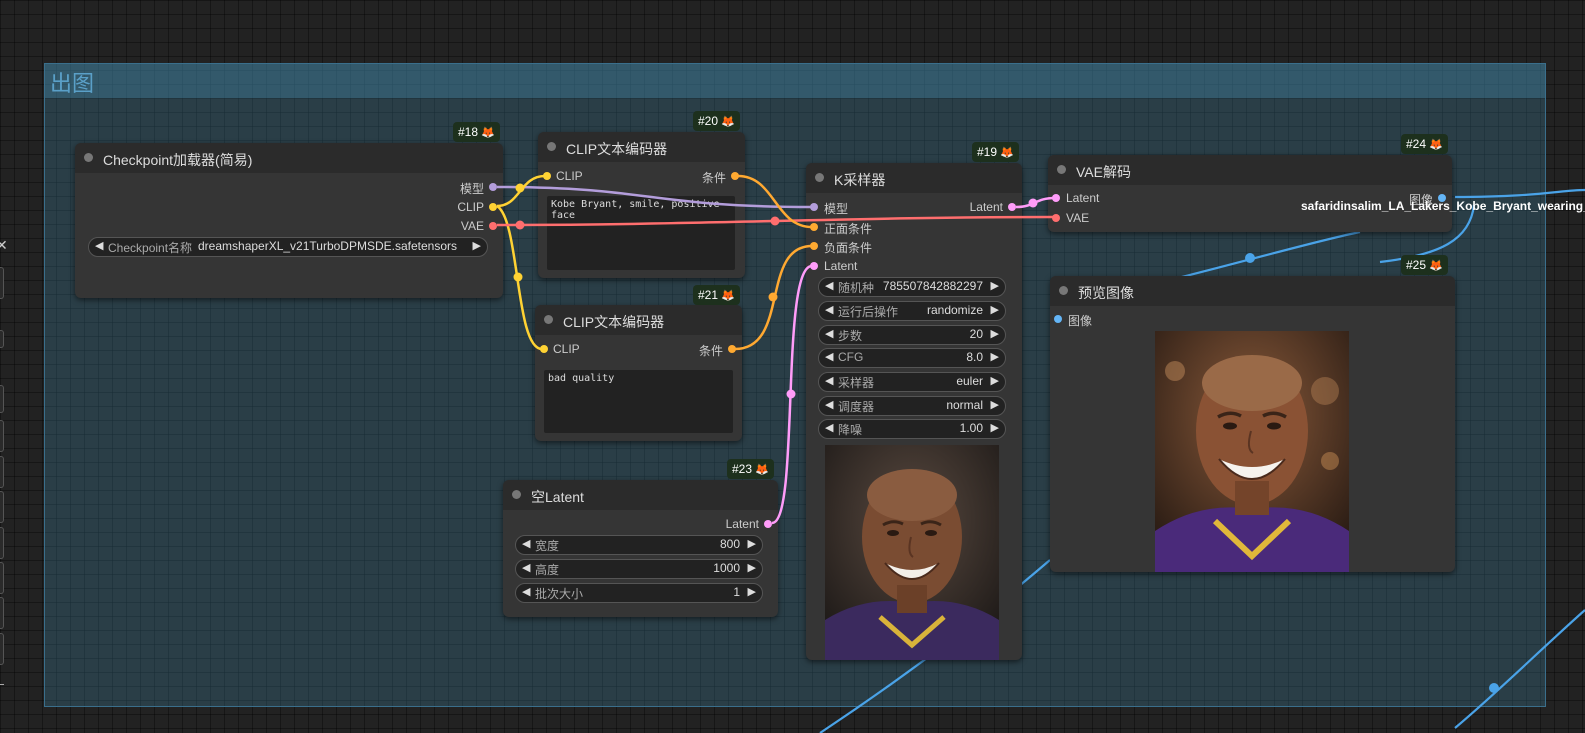 The width and height of the screenshot is (1585, 733). Describe the element at coordinates (912, 358) in the screenshot. I see `widget-cfg: ◀ CFG 8.0 ▶` at that location.